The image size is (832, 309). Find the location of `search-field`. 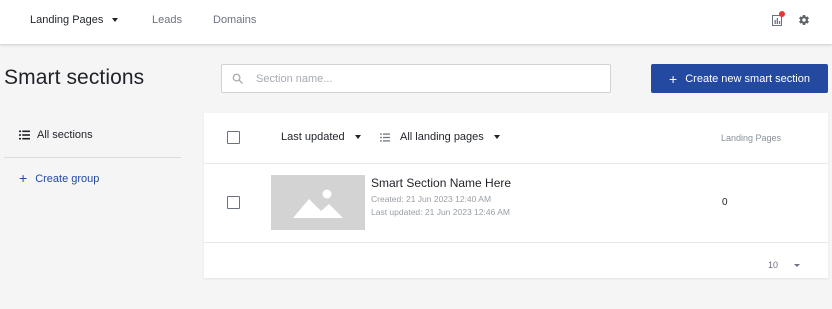

search-field is located at coordinates (416, 78).